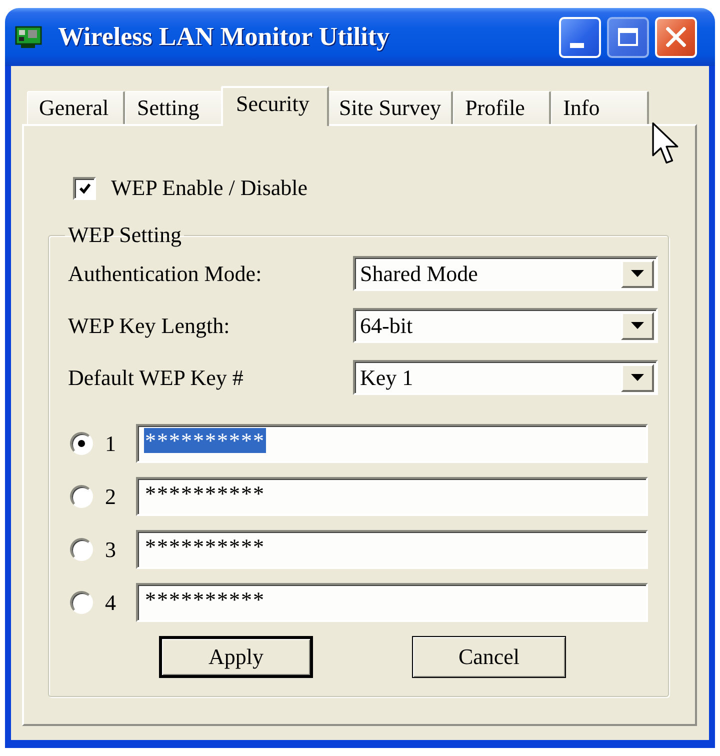 Image resolution: width=720 pixels, height=756 pixels. What do you see at coordinates (275, 106) in the screenshot?
I see `tab: Security` at bounding box center [275, 106].